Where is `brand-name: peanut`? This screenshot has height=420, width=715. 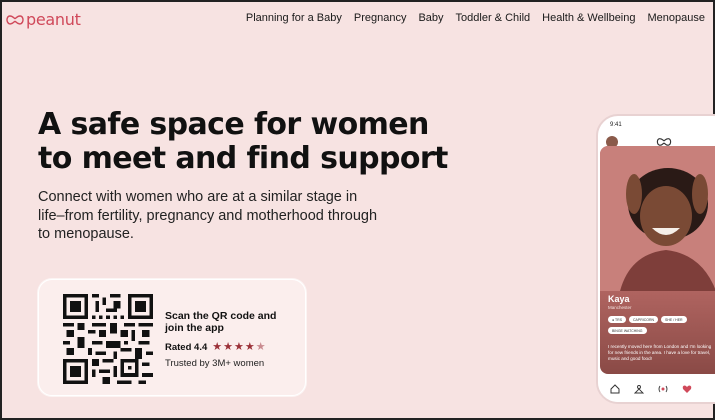 brand-name: peanut is located at coordinates (53, 19).